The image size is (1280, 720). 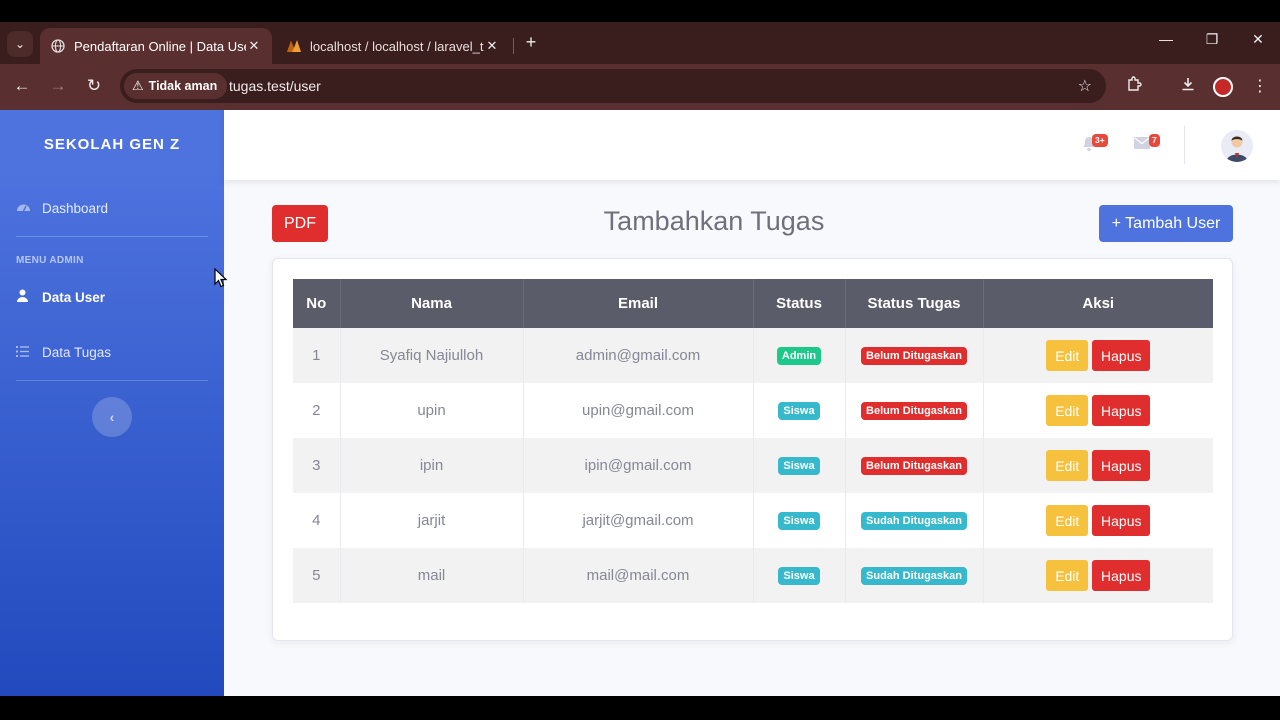 I want to click on user-icon, so click(x=25, y=297).